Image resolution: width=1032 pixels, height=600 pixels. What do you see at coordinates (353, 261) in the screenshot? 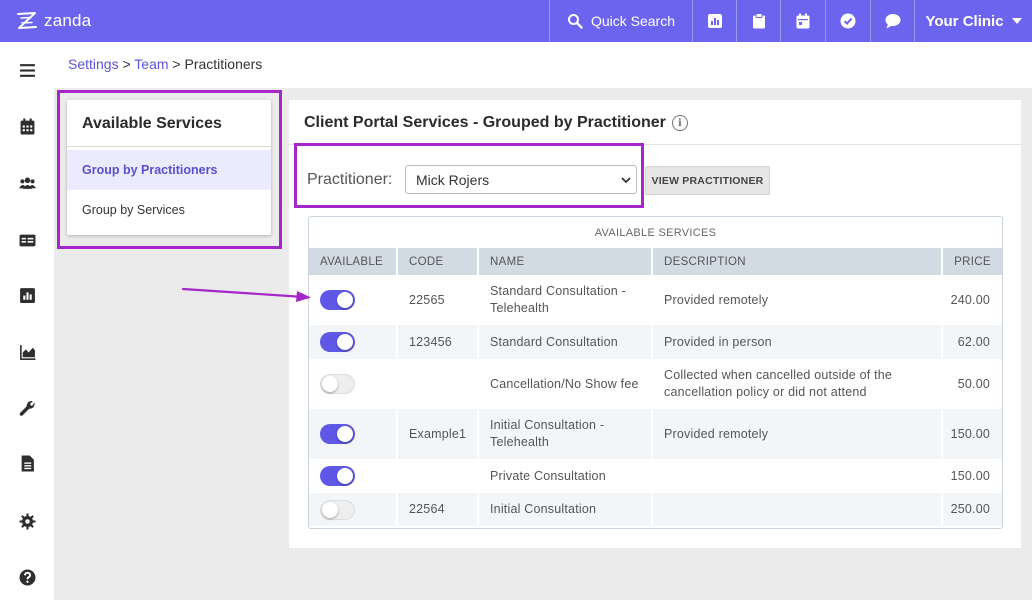
I see `column-header-available: AVAILABLE` at bounding box center [353, 261].